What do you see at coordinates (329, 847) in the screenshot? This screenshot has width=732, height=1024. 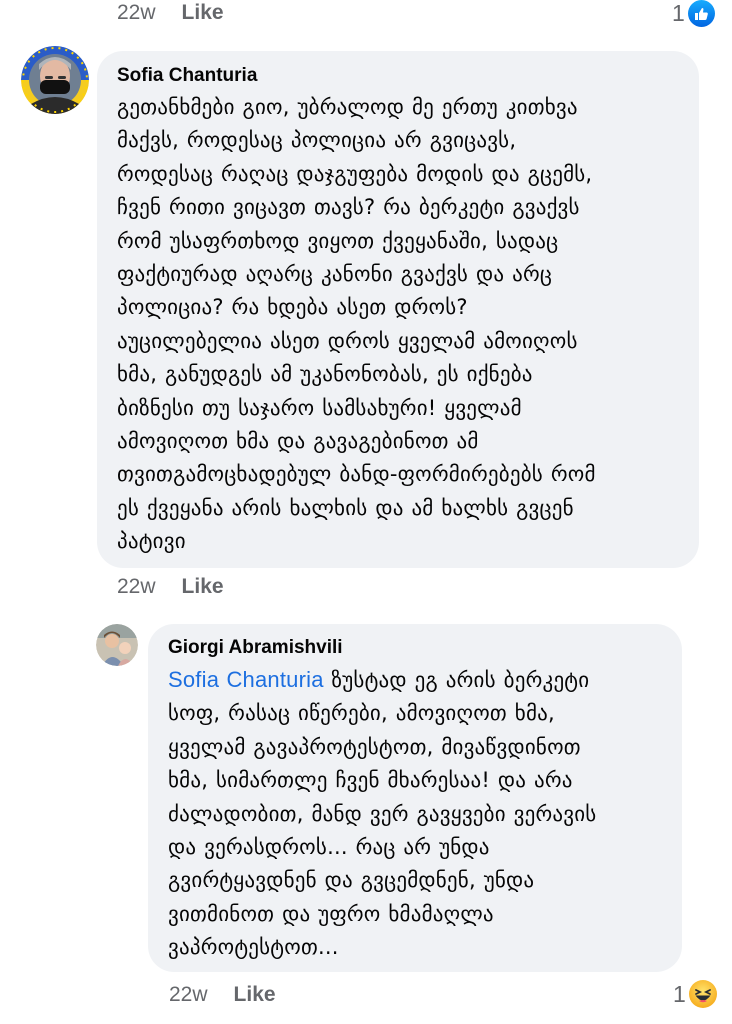 I see `comment-line: და ვერასდროს... რაც არ უნდა` at bounding box center [329, 847].